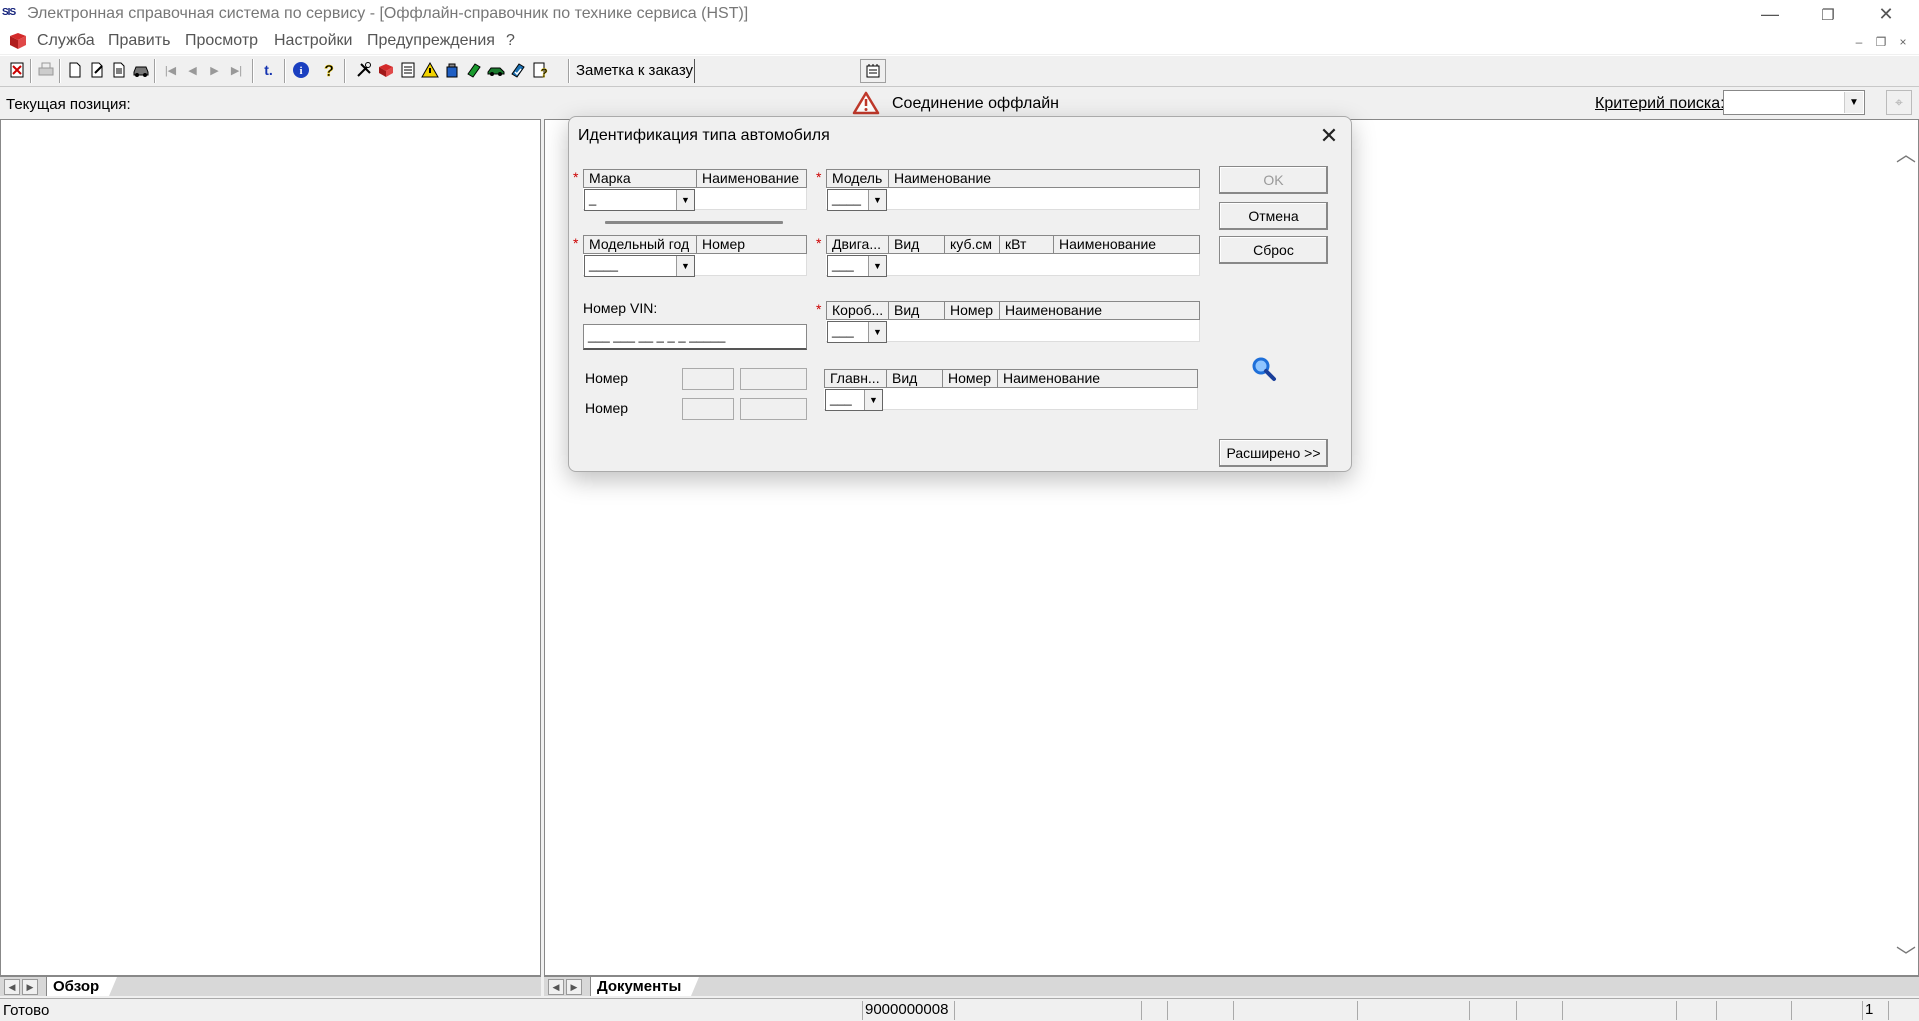 This screenshot has height=1021, width=1919. I want to click on first-page-icon: |◀, so click(170, 70).